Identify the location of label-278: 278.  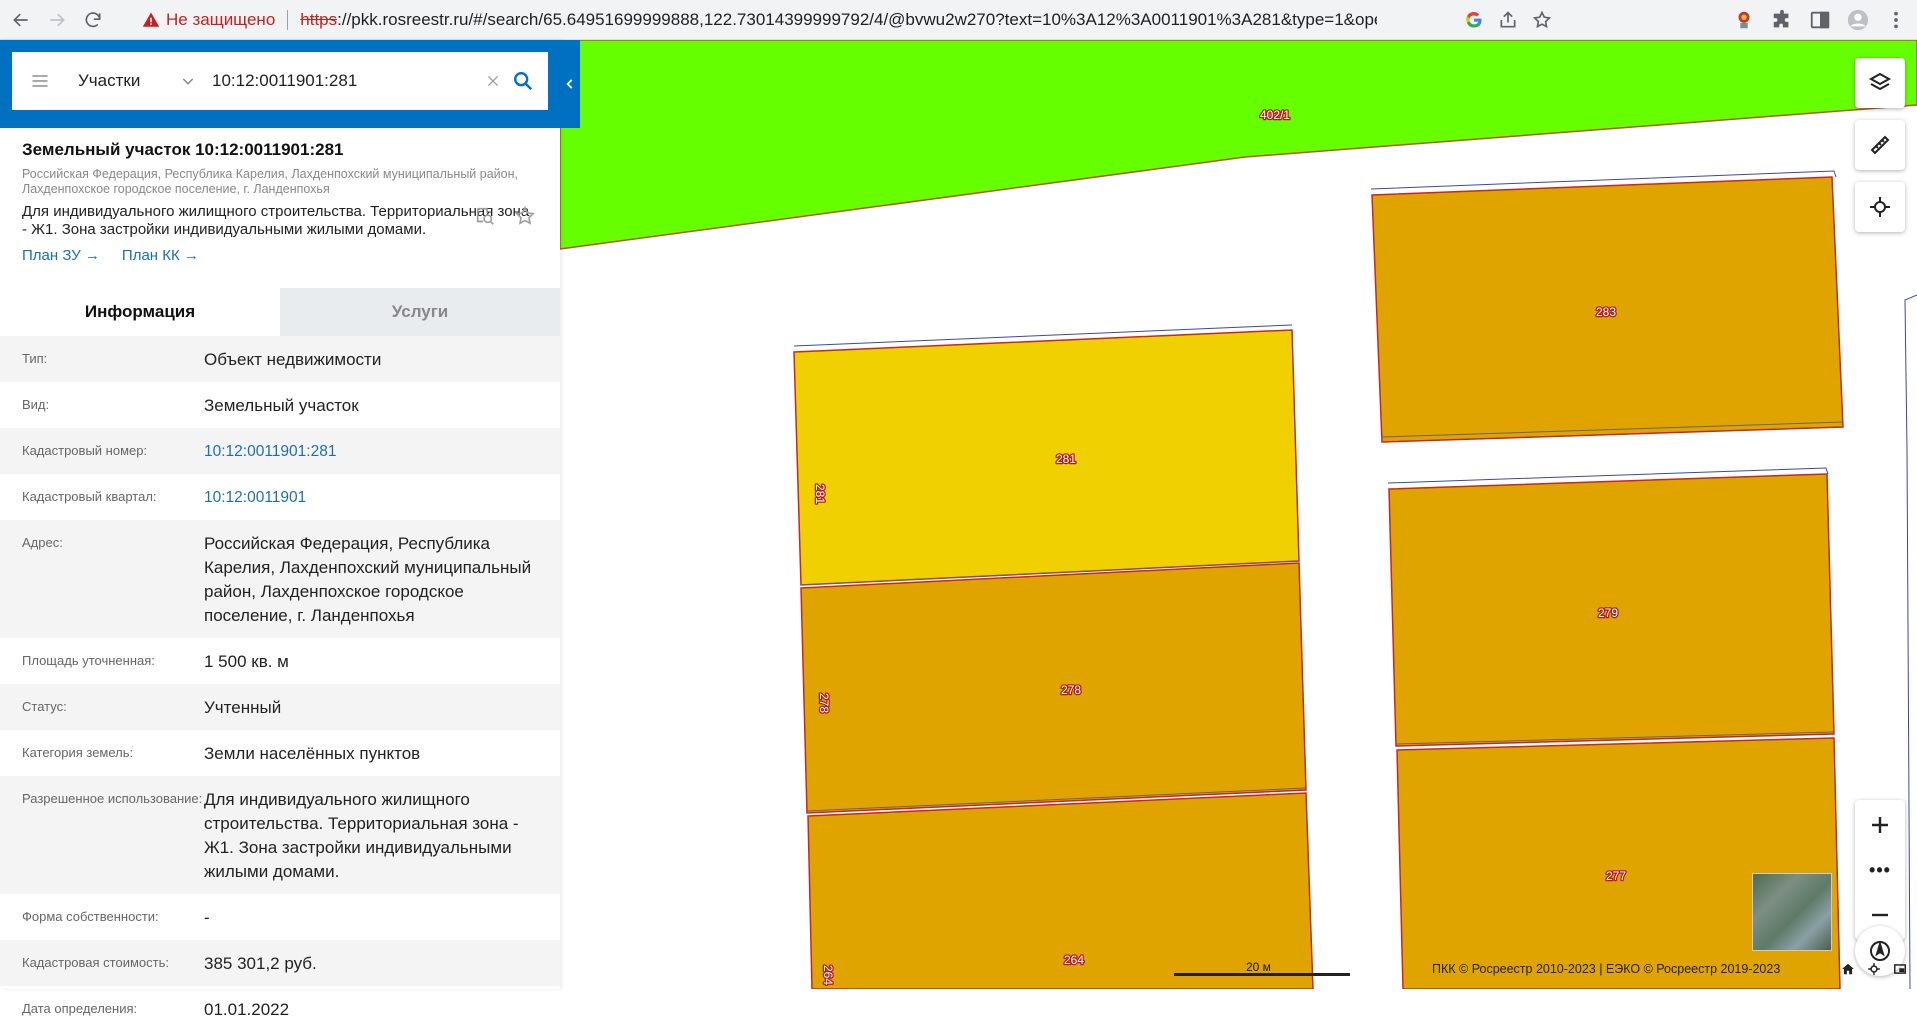
(1071, 690).